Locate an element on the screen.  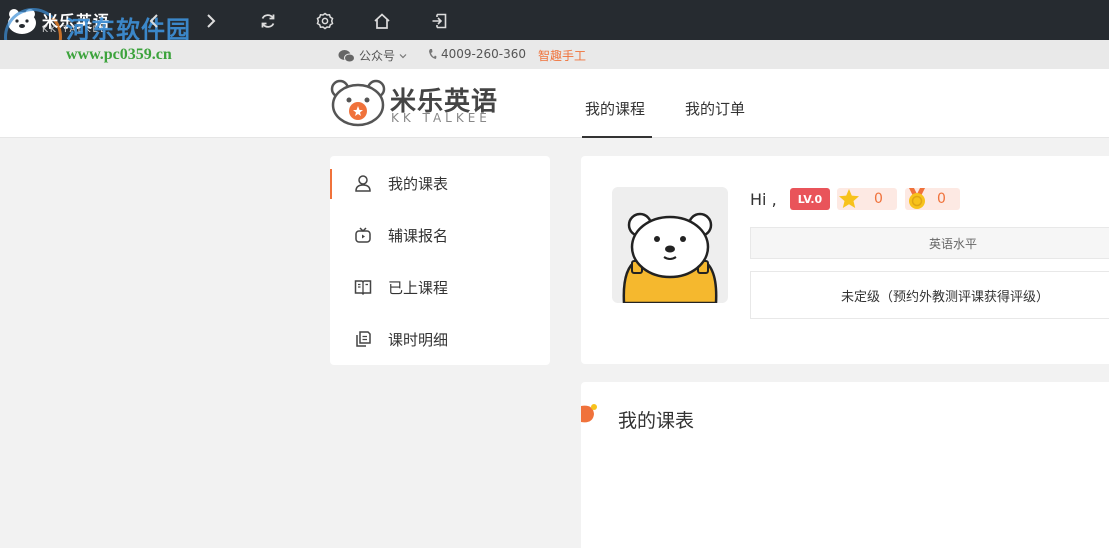
home-button is located at coordinates (382, 21).